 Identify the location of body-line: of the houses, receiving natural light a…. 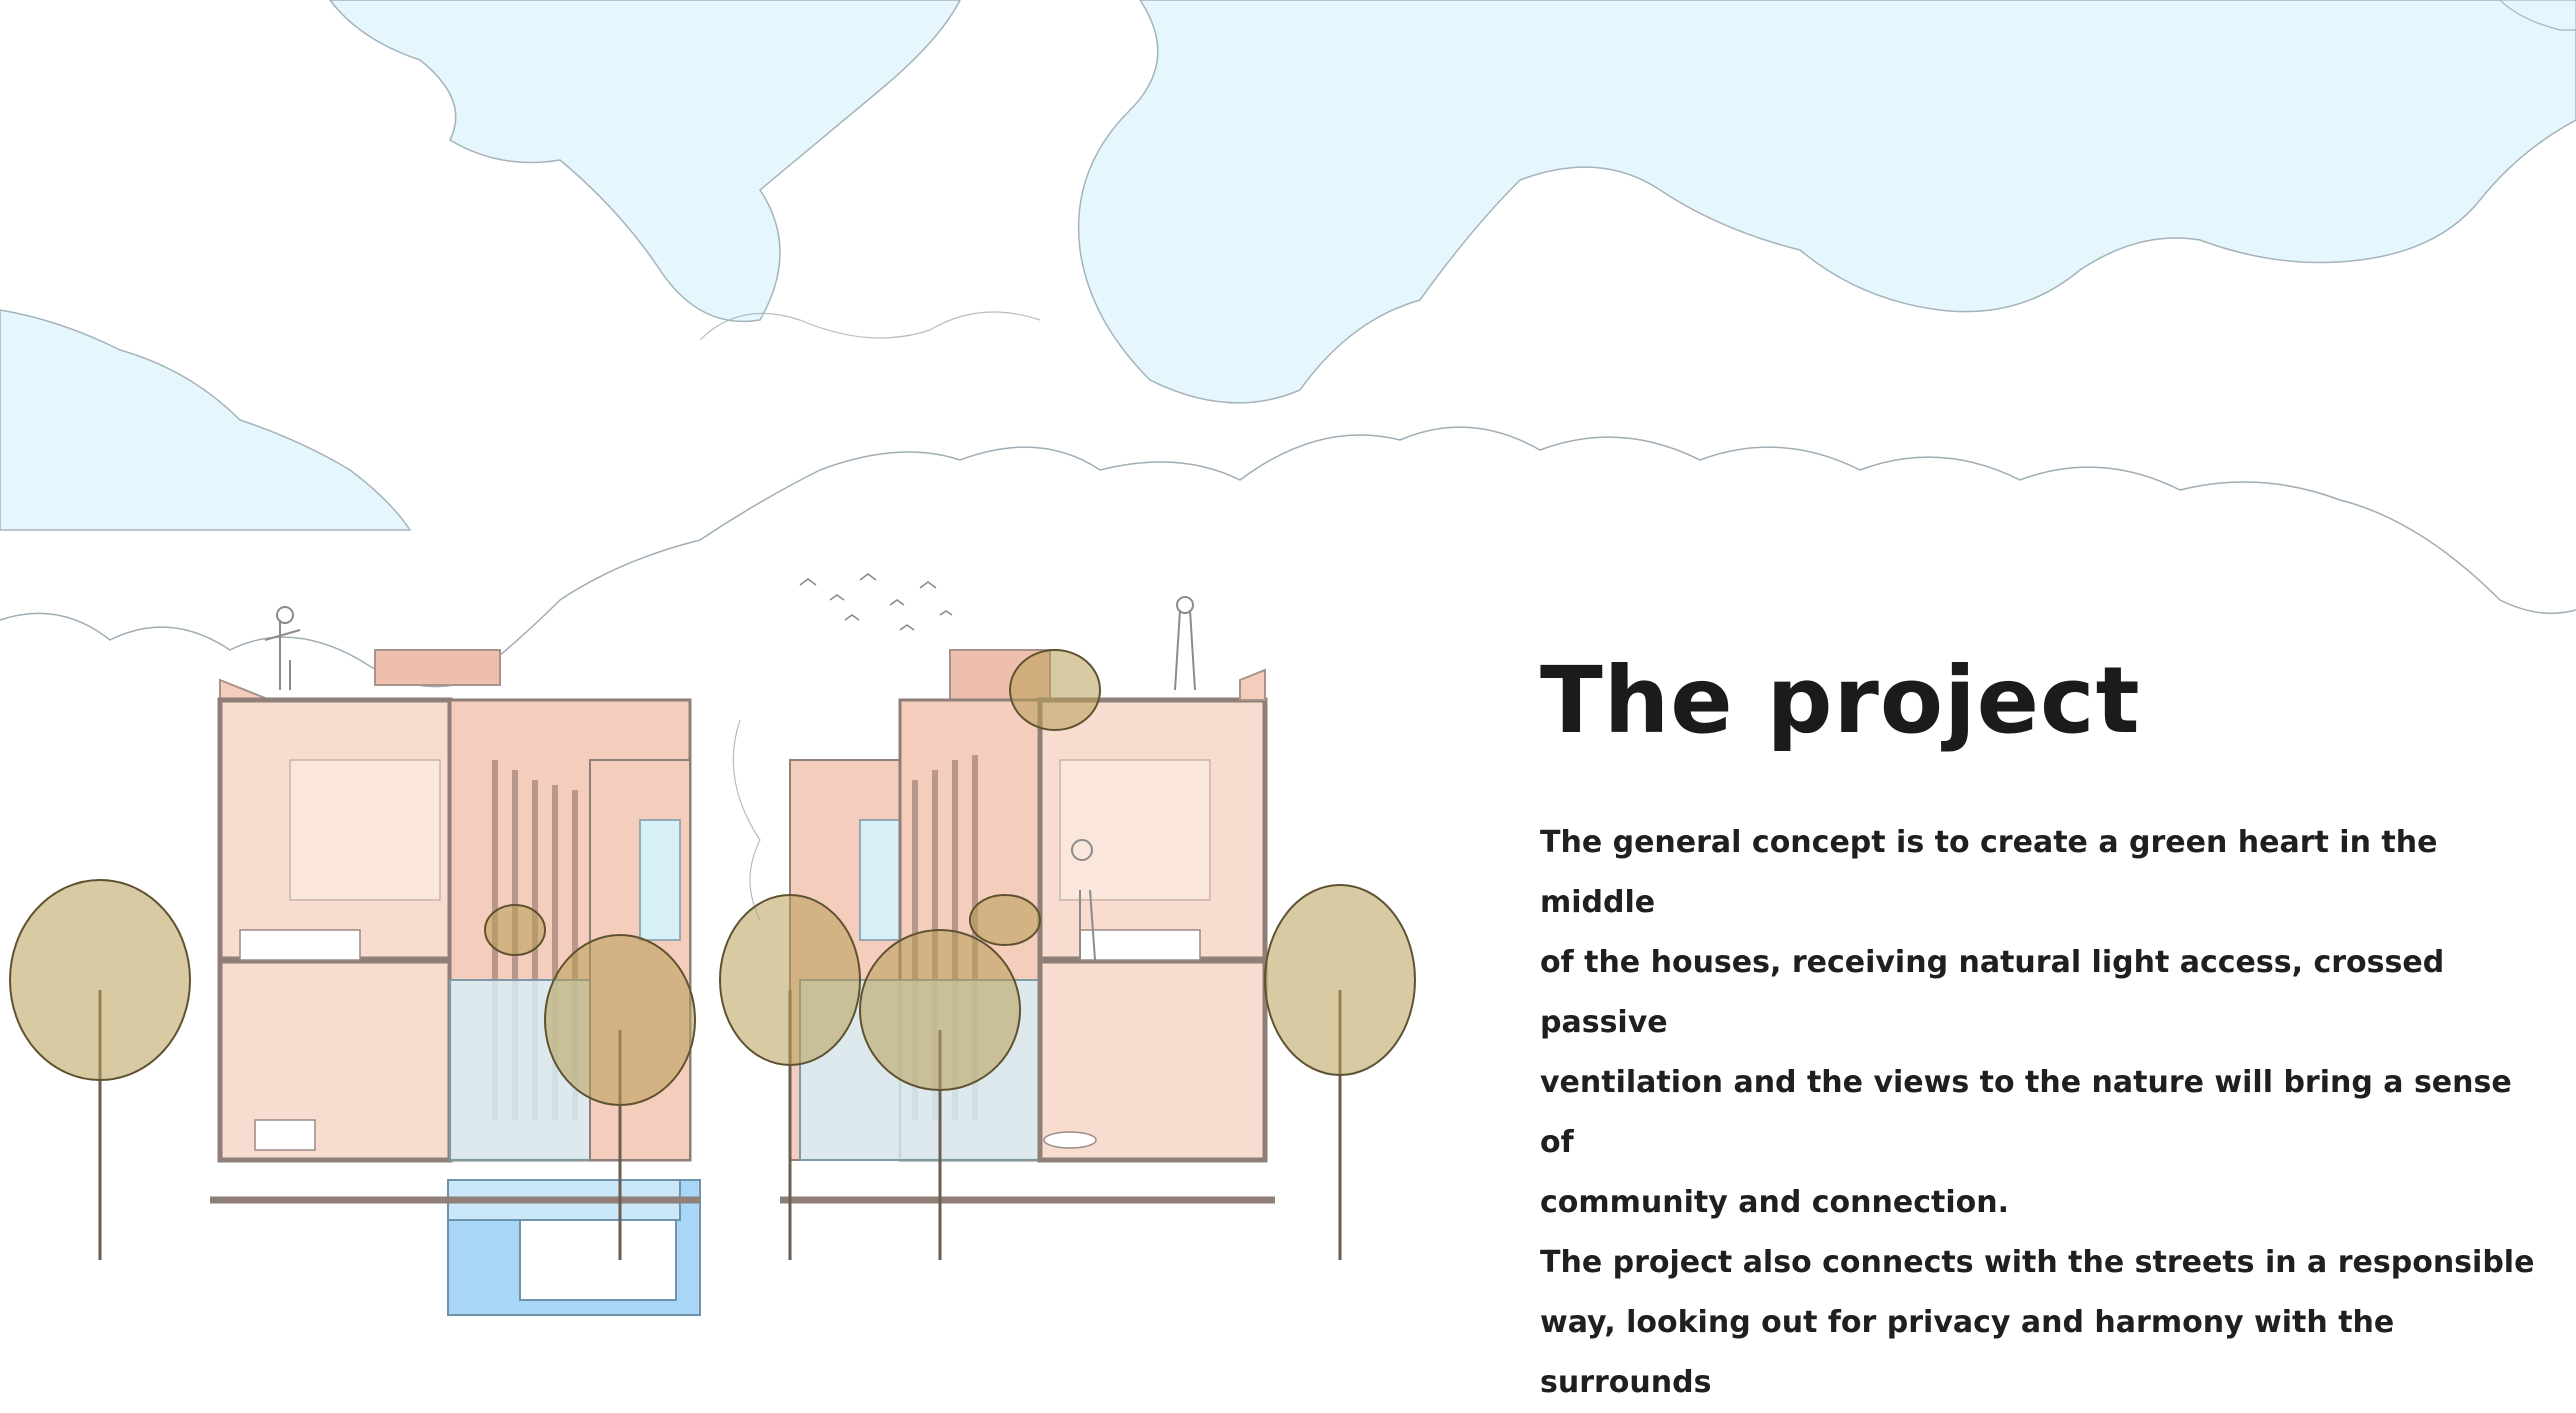
(1992, 993).